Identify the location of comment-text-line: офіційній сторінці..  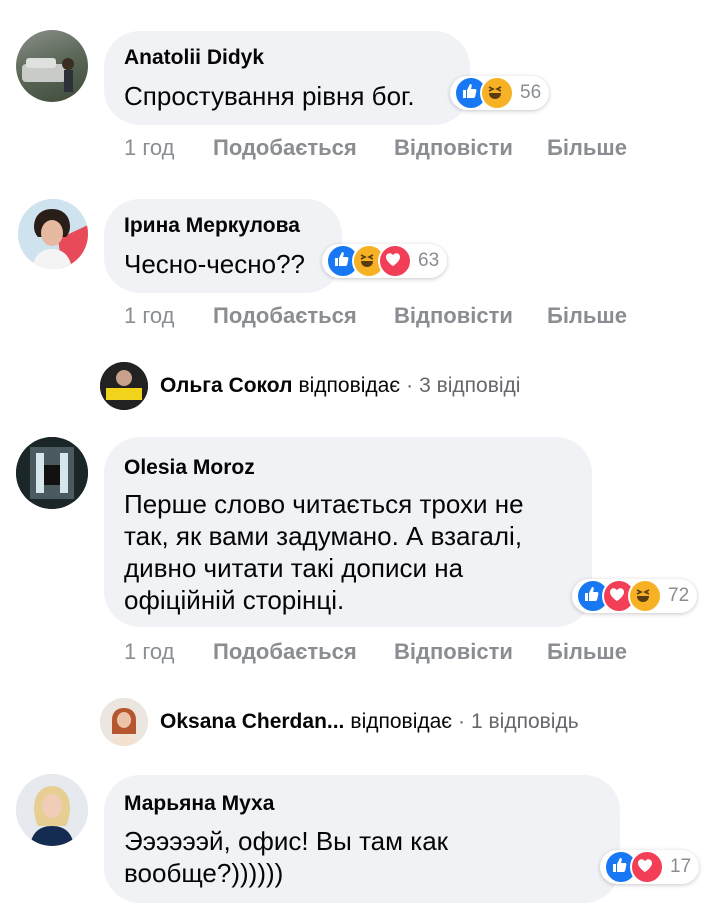
(234, 600).